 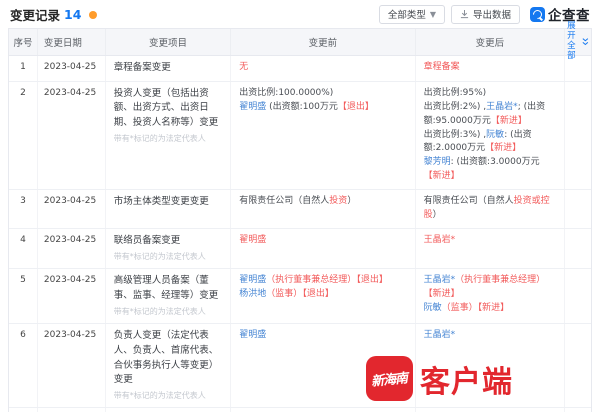 What do you see at coordinates (167, 42) in the screenshot?
I see `header-col-item: 变更项目` at bounding box center [167, 42].